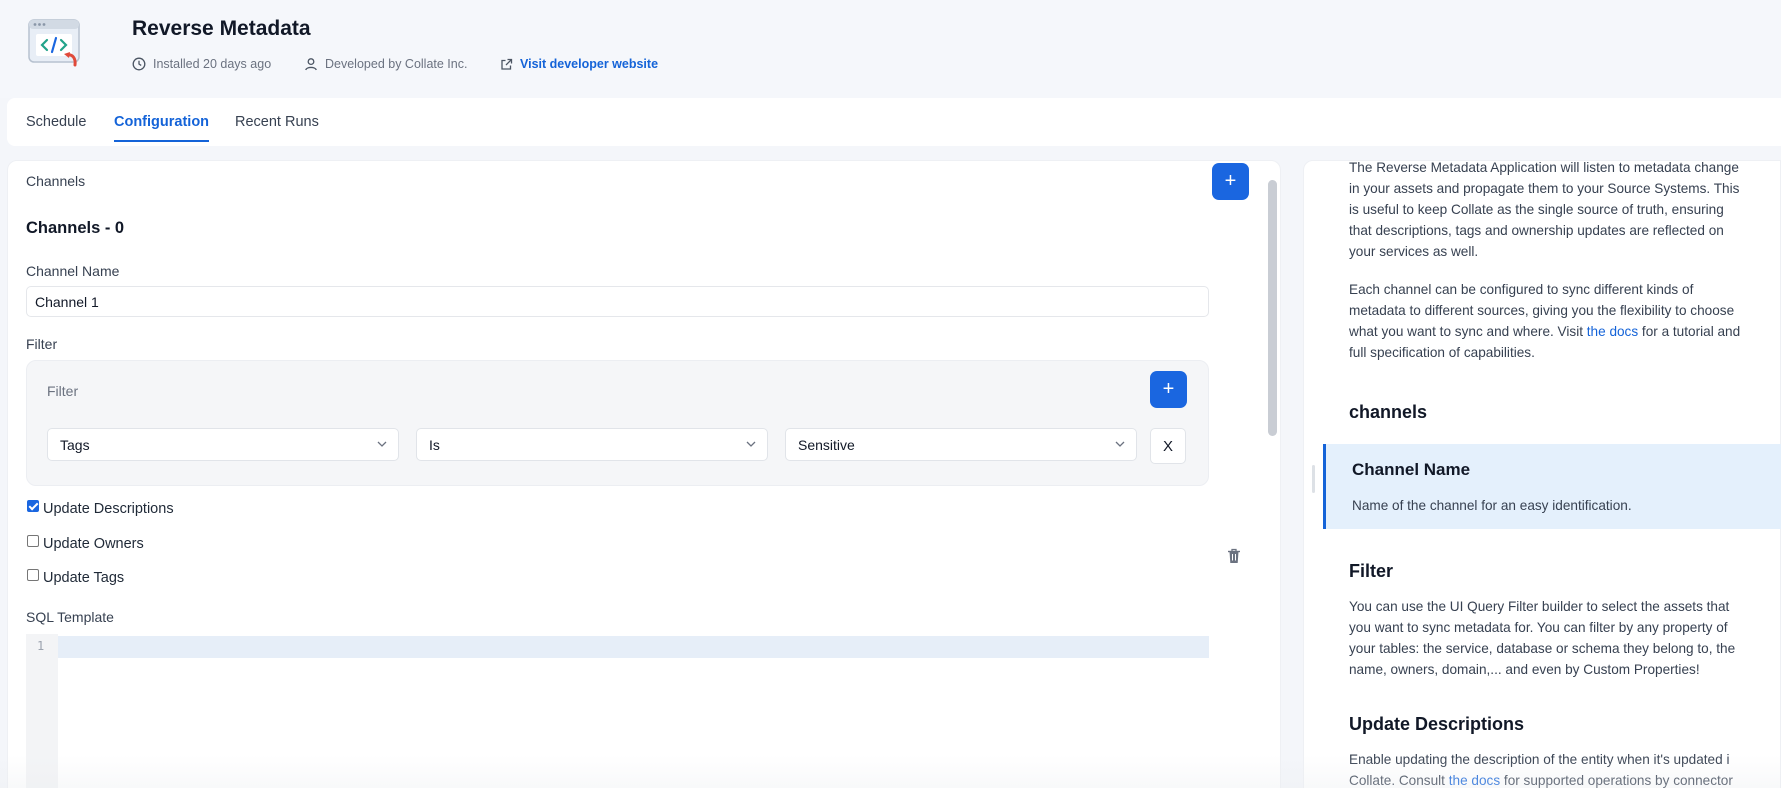 Image resolution: width=1781 pixels, height=788 pixels. I want to click on tab-recent-runs: Recent Runs, so click(277, 122).